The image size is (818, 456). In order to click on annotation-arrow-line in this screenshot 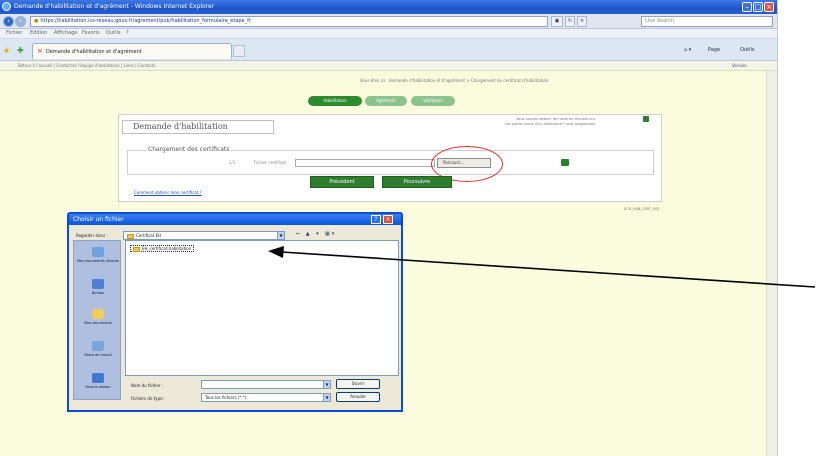, I will do `click(548, 269)`.